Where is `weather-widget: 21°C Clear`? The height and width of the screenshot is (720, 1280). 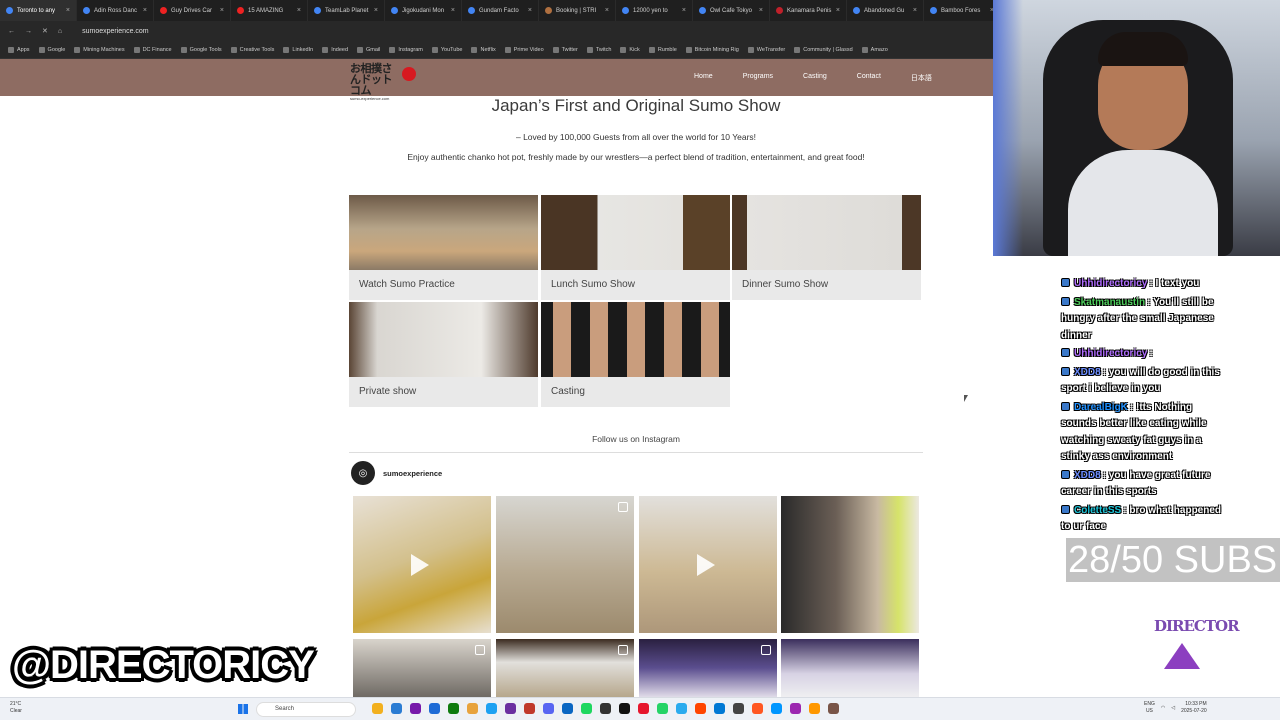
weather-widget: 21°C Clear is located at coordinates (16, 708).